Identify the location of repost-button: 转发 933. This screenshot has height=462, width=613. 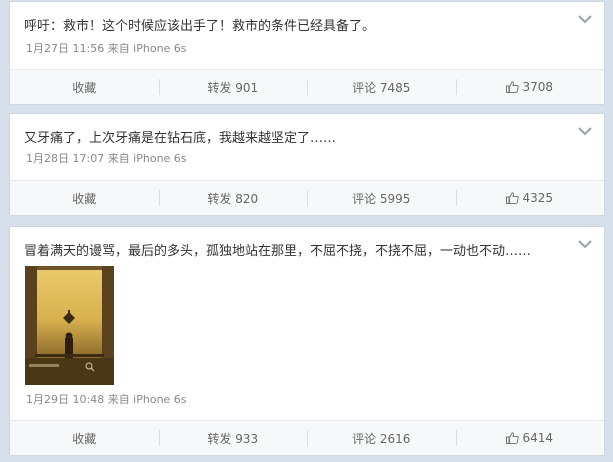
(233, 438).